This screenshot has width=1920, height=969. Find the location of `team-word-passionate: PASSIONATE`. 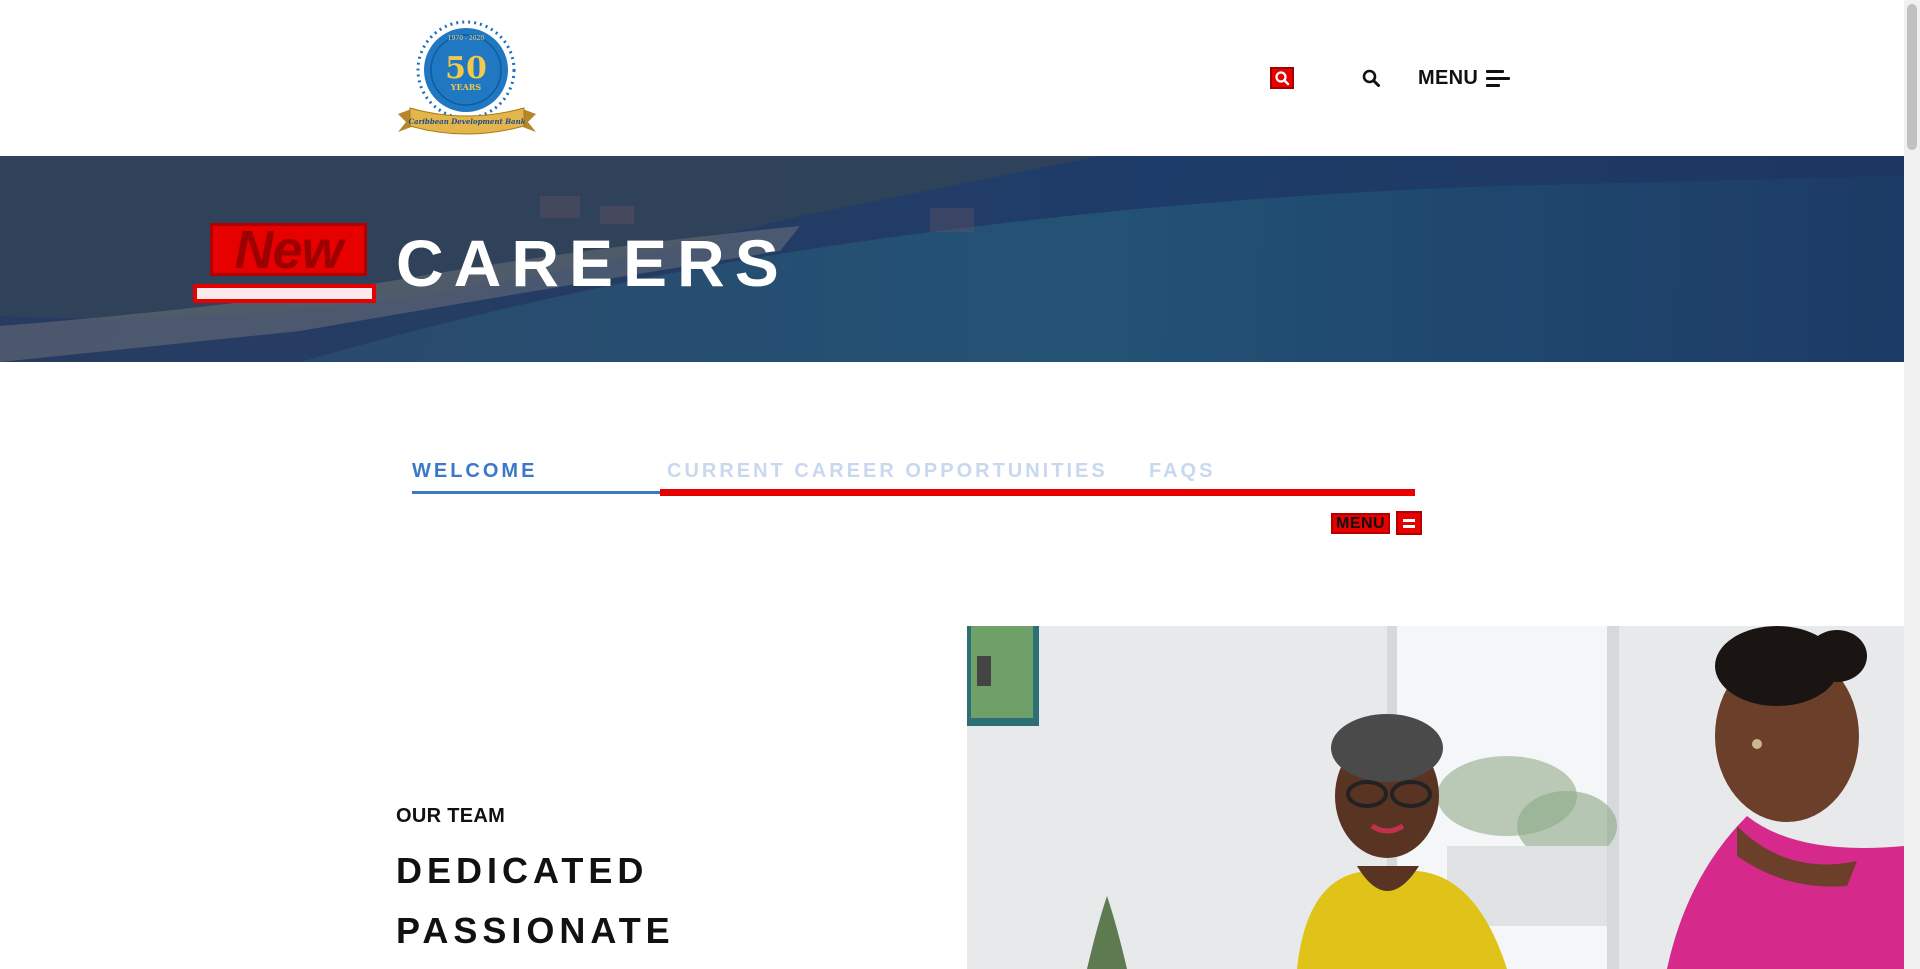

team-word-passionate: PASSIONATE is located at coordinates (535, 930).